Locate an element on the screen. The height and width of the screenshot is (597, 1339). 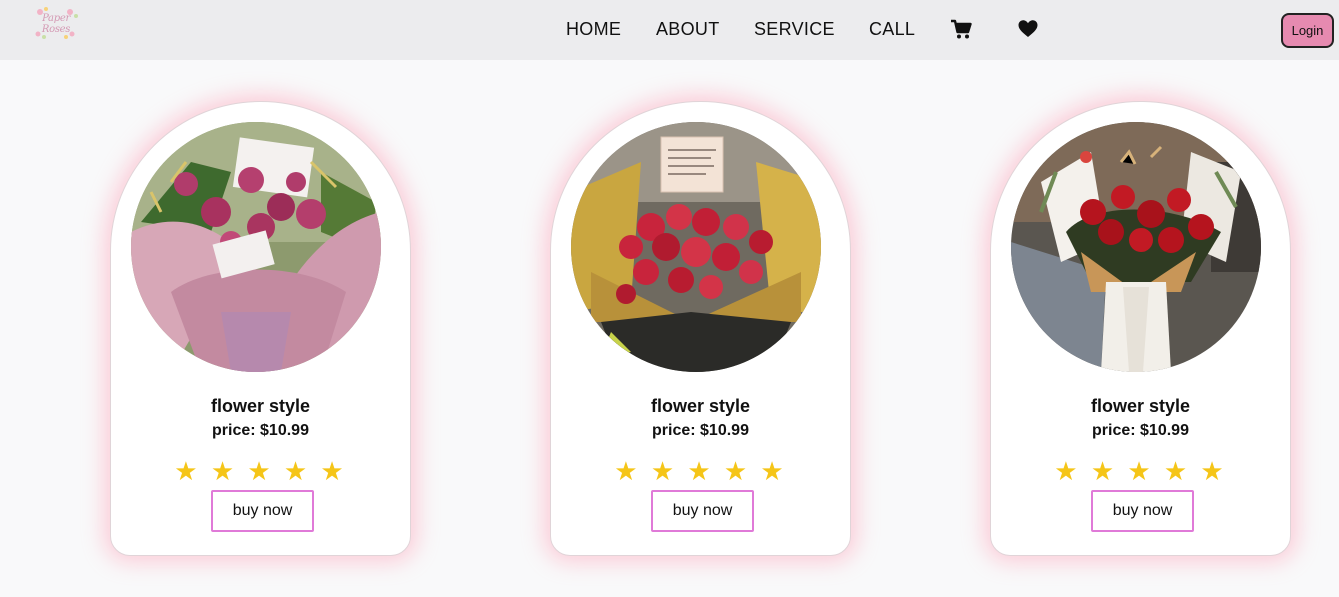
product-image-red-roses-white is located at coordinates (1136, 247).